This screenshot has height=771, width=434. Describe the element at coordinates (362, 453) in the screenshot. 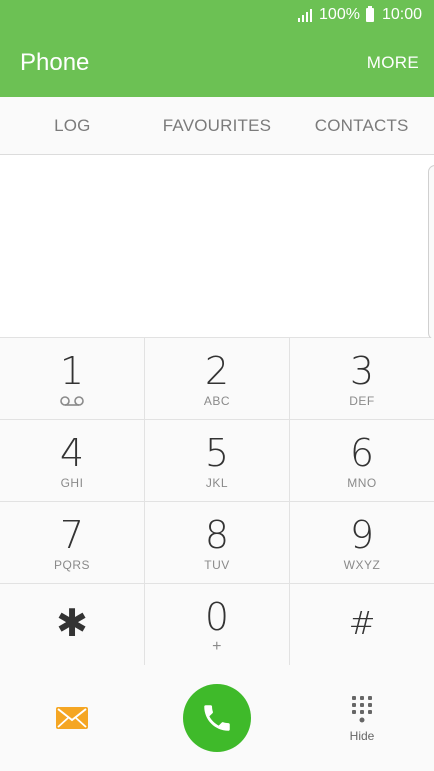

I see `key-digit: 6` at that location.